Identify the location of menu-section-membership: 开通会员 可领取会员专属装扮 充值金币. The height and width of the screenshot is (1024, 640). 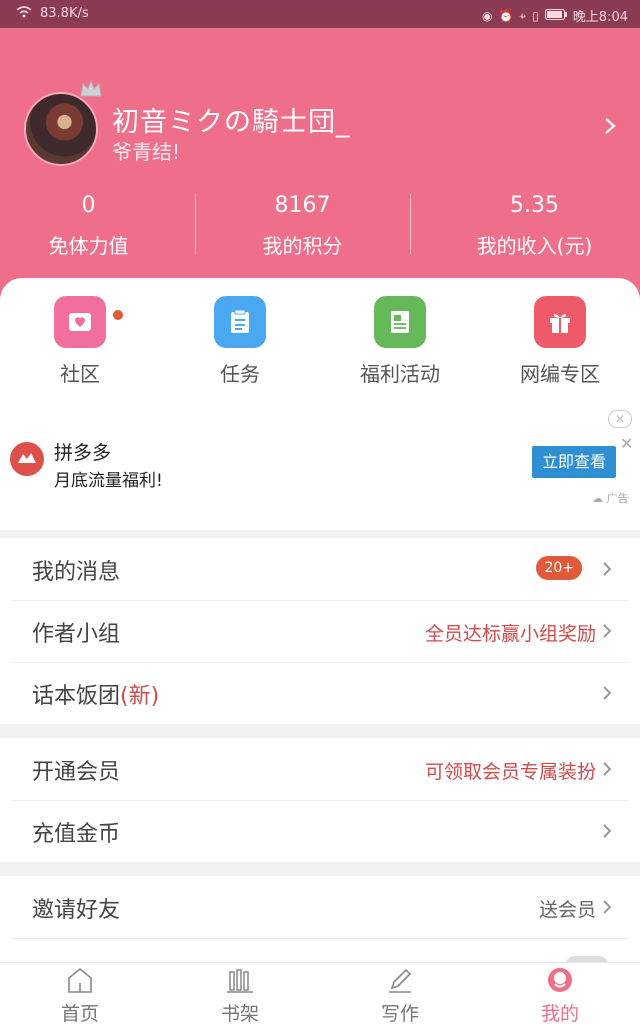
(320, 800).